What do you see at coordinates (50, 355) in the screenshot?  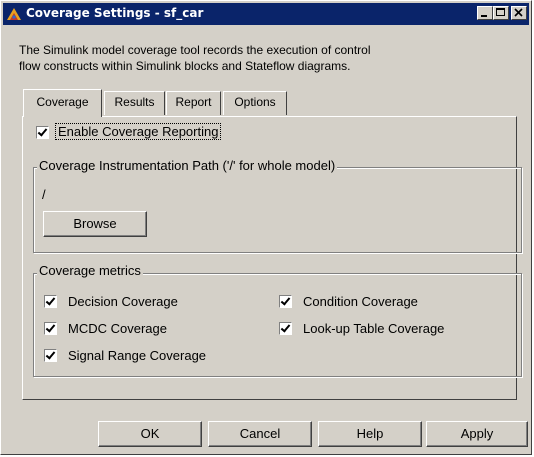 I see `signal-range-coverage-checkbox` at bounding box center [50, 355].